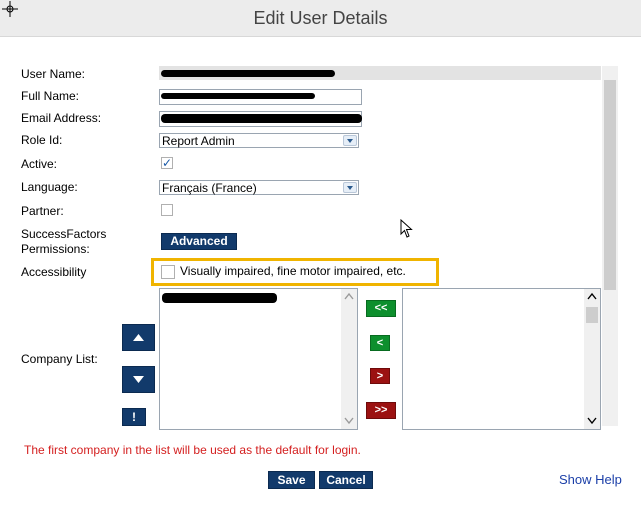 The width and height of the screenshot is (641, 508). Describe the element at coordinates (198, 141) in the screenshot. I see `role-select-value: Report Admin` at that location.